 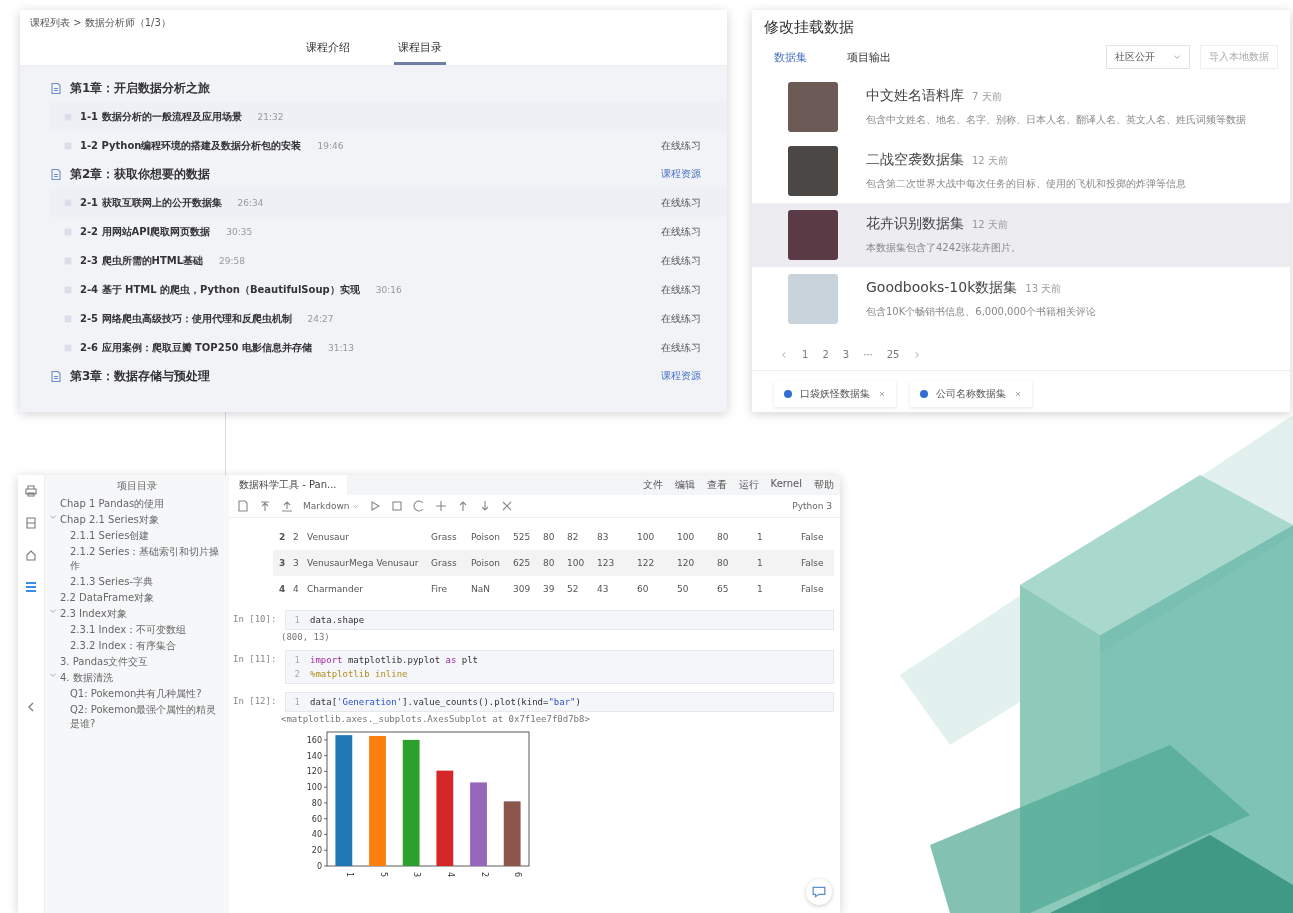 What do you see at coordinates (137, 646) in the screenshot?
I see `tree-item: 2.3.2 Index：有序集合` at bounding box center [137, 646].